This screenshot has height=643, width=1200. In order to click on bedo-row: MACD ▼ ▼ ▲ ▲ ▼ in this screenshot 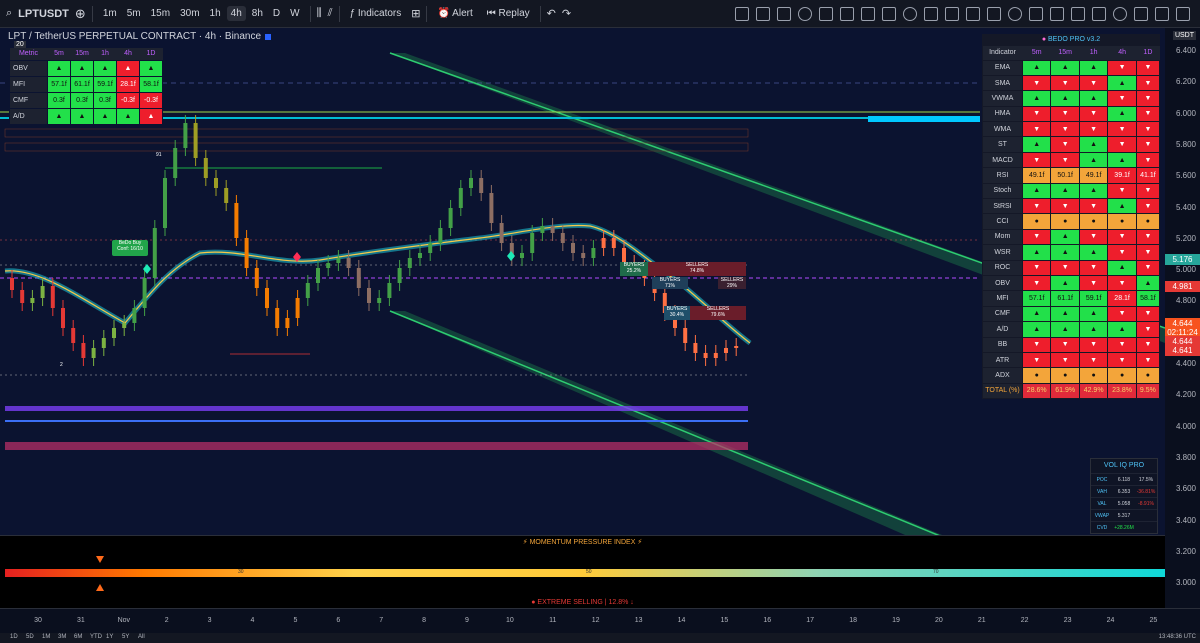, I will do `click(1071, 160)`.